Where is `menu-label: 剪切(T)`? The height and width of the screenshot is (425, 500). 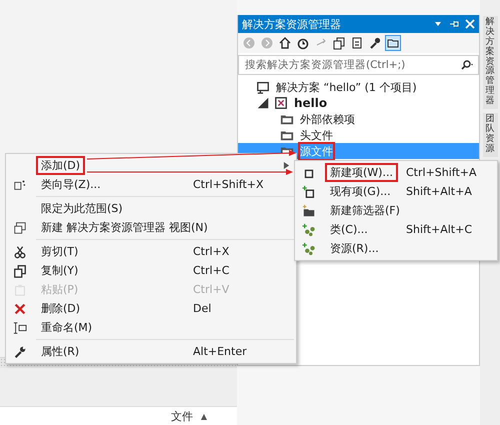
menu-label: 剪切(T) is located at coordinates (60, 252).